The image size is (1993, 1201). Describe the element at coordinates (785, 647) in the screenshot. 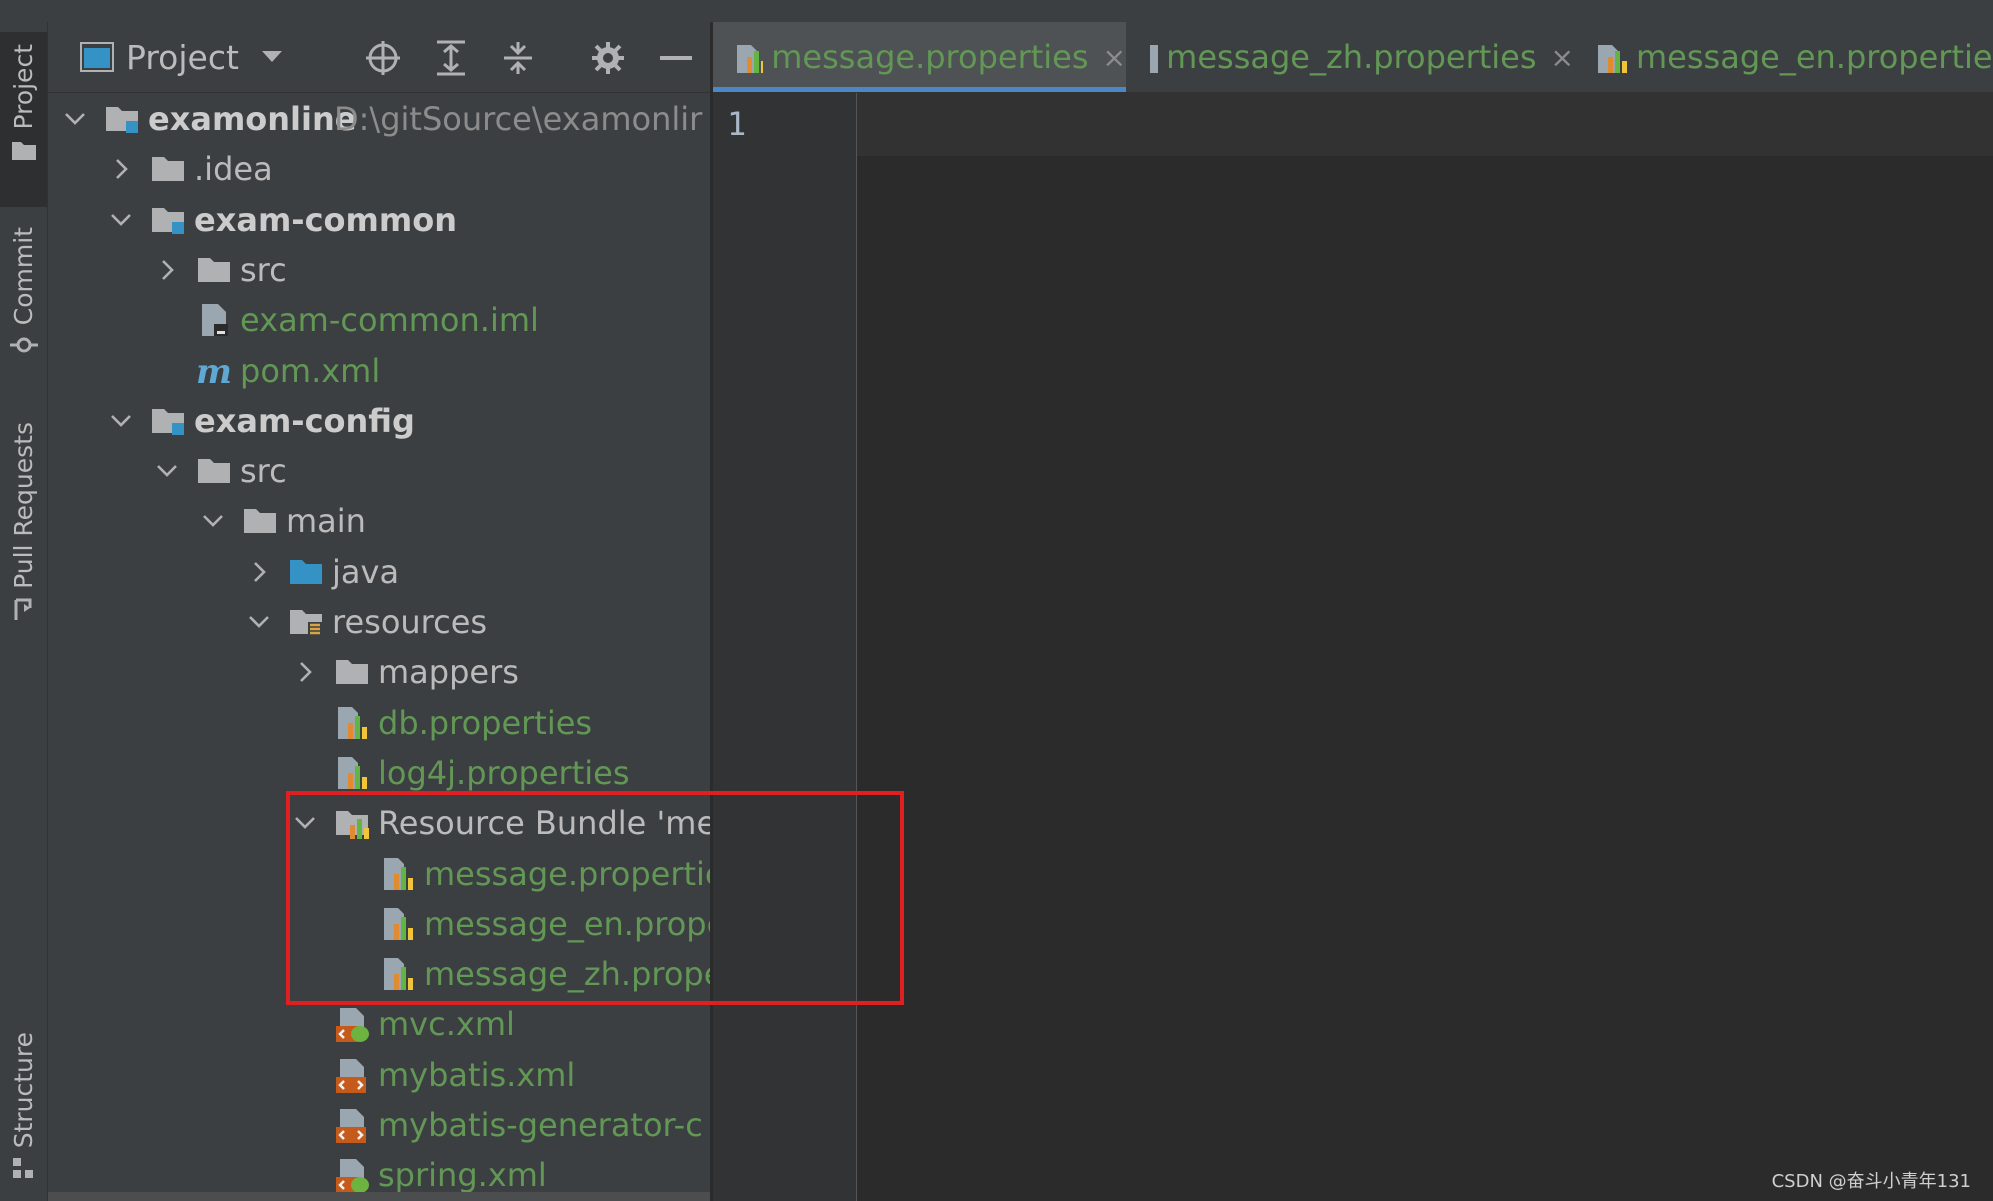

I see `editor-gutter` at that location.